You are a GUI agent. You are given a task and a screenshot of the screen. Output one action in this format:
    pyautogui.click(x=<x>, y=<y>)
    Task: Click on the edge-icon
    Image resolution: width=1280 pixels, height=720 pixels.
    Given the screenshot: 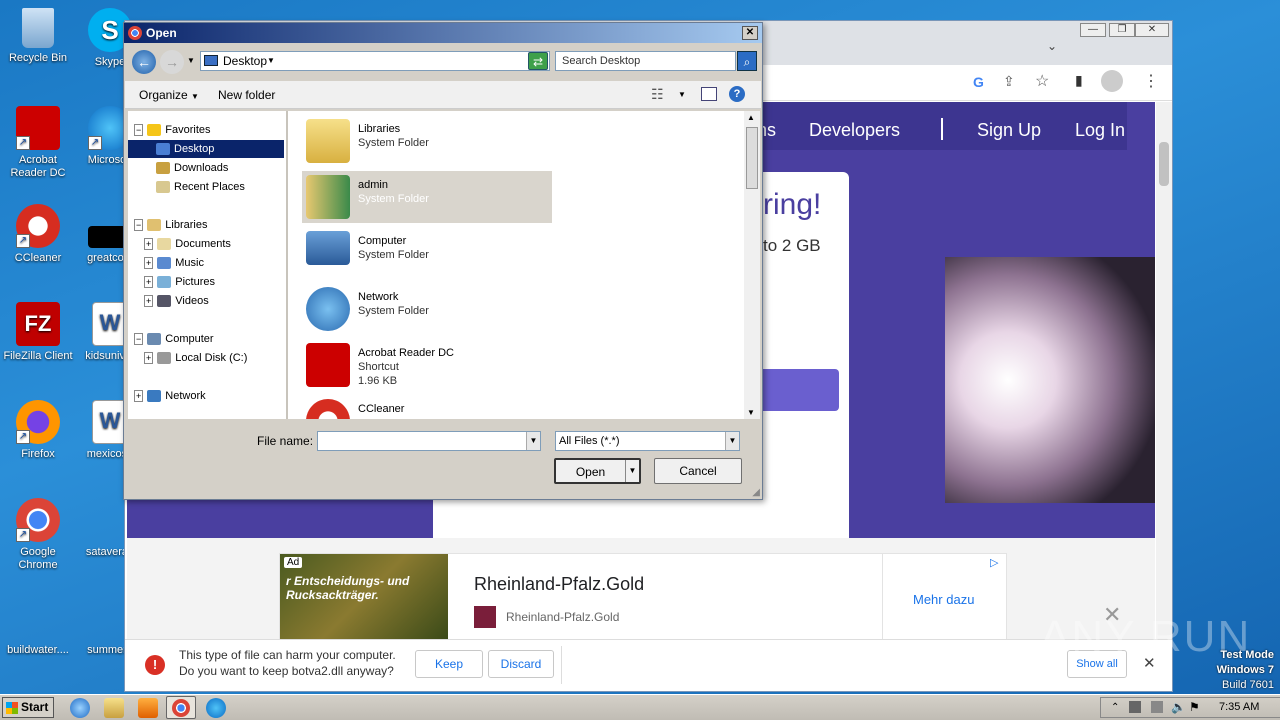 What is the action you would take?
    pyautogui.click(x=216, y=708)
    